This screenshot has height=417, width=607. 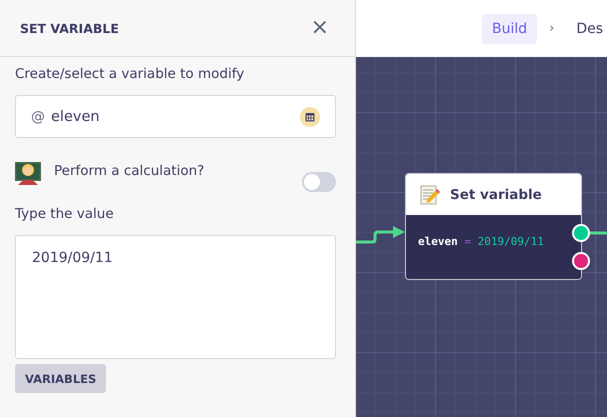 I want to click on connector-arrow, so click(x=380, y=235).